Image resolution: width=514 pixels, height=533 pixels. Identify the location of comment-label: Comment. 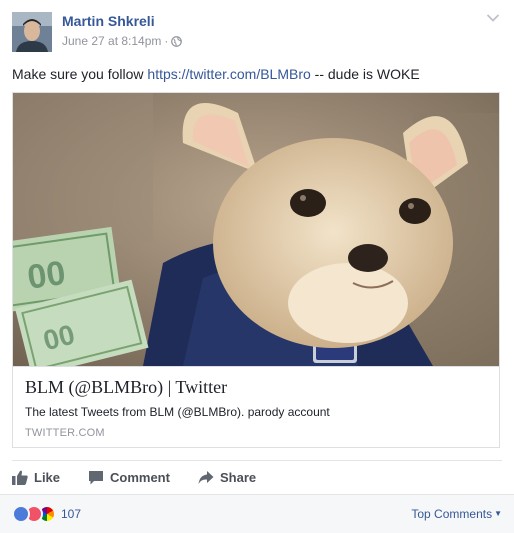
(140, 477).